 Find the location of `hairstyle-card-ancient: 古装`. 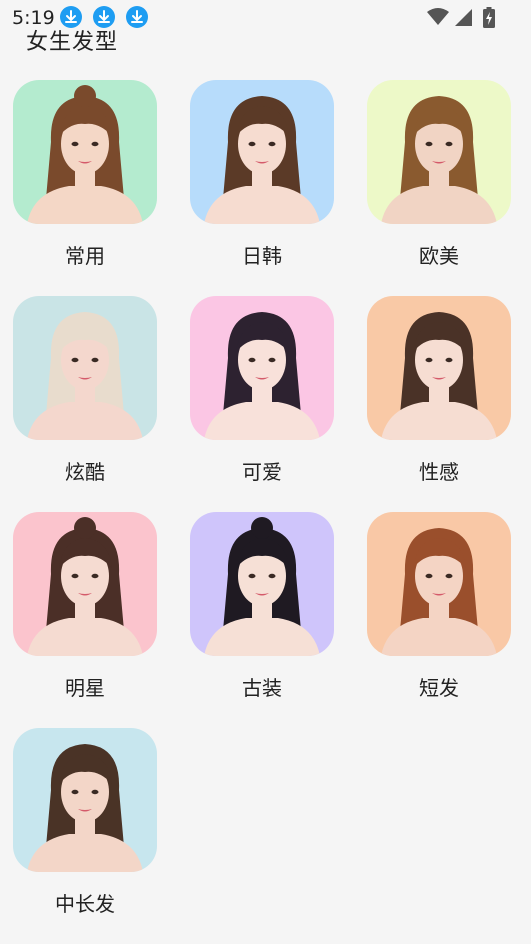

hairstyle-card-ancient: 古装 is located at coordinates (262, 607).